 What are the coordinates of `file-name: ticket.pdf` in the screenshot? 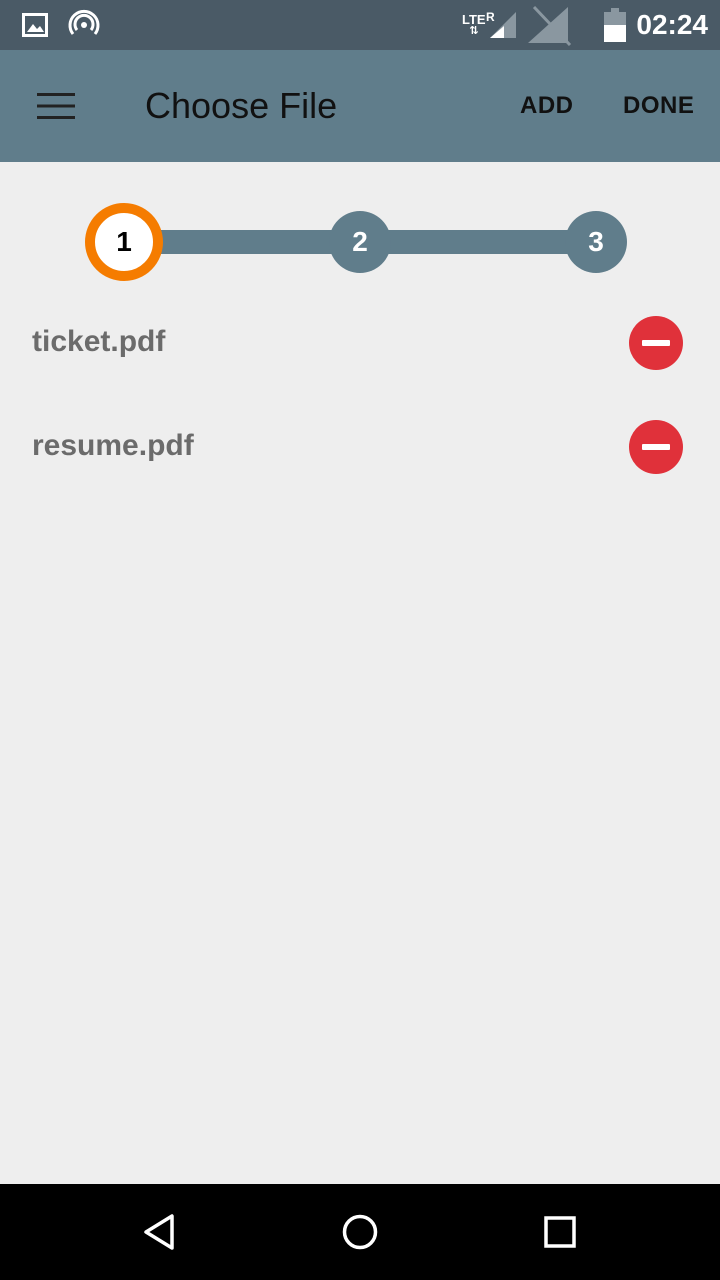 It's located at (99, 341).